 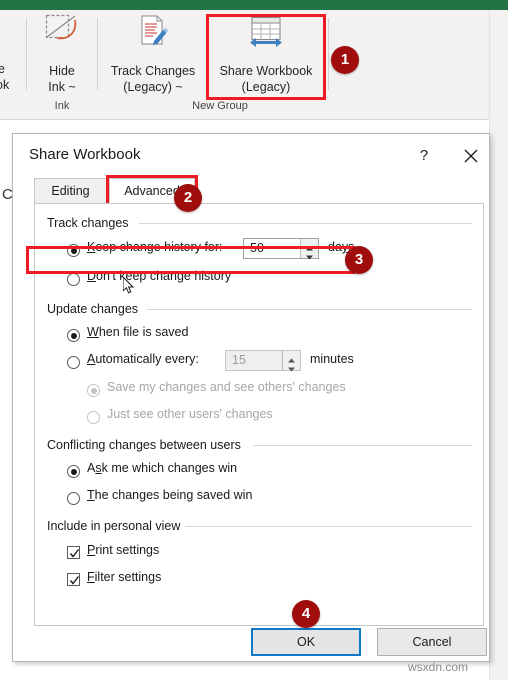 I want to click on checkbox-print-settings, so click(x=73, y=552).